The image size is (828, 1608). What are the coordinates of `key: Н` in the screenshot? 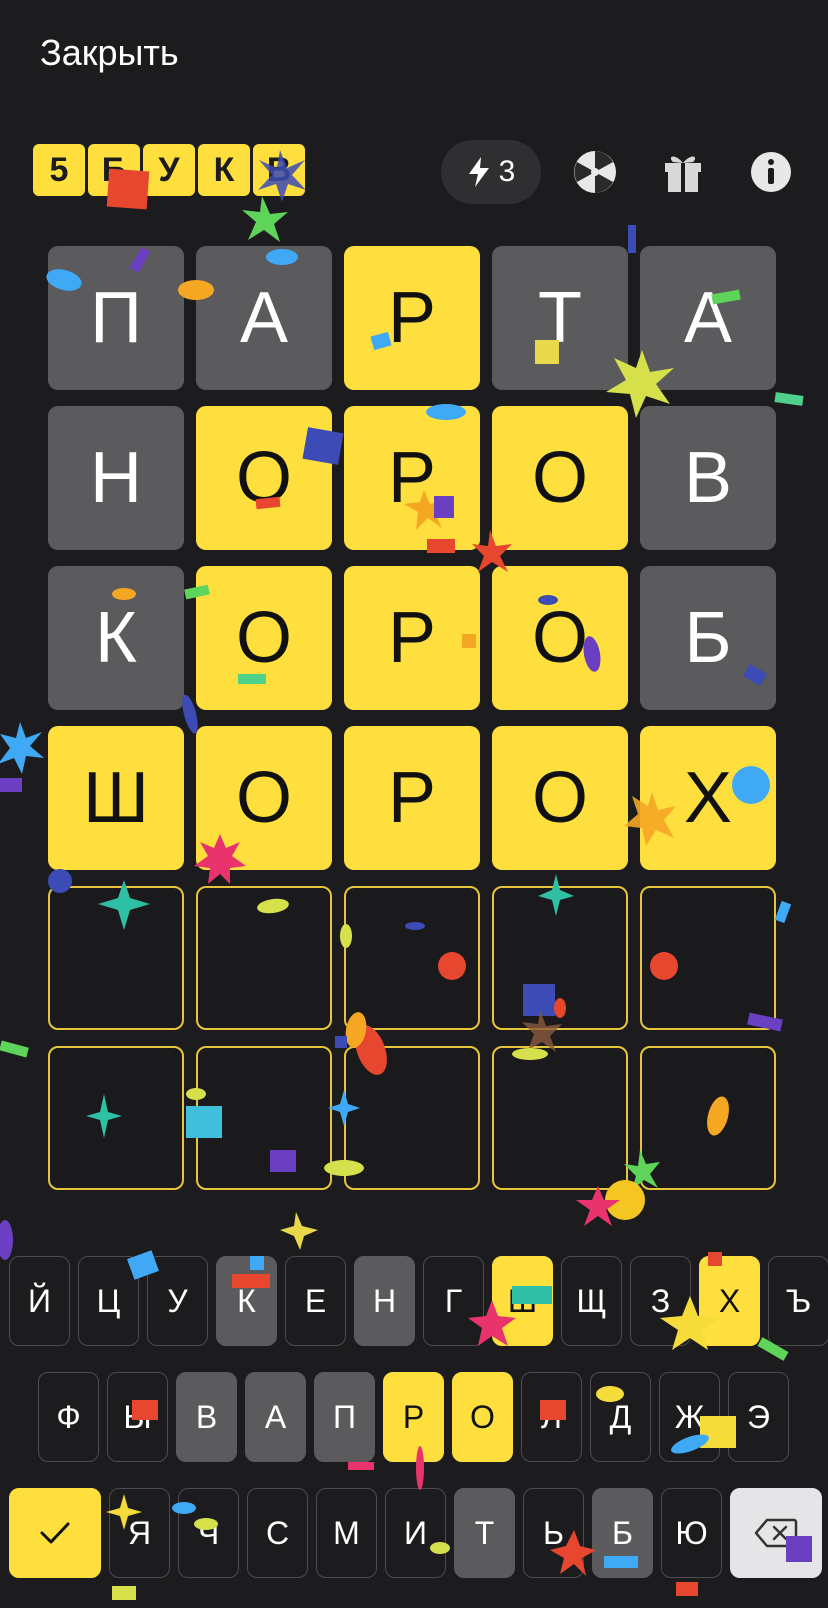 It's located at (384, 1301).